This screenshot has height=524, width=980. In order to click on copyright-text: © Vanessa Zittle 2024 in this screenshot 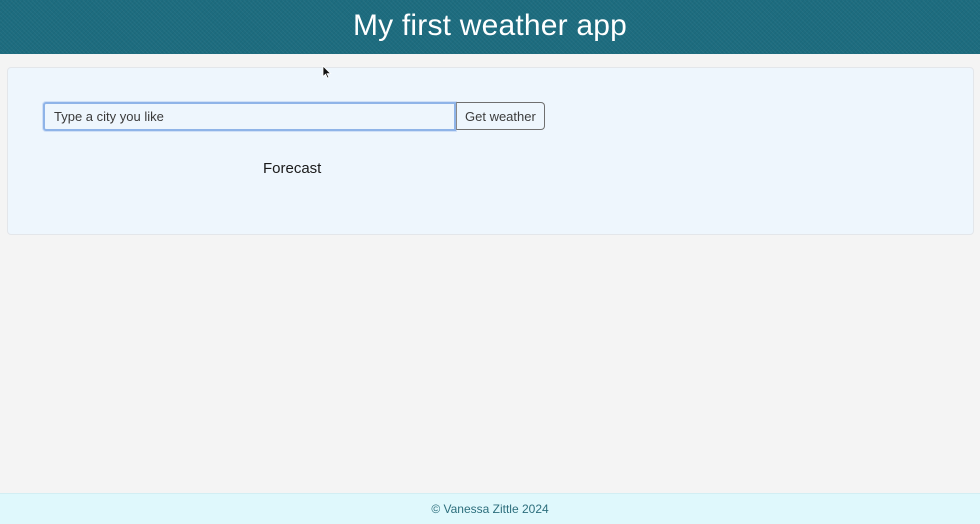, I will do `click(490, 509)`.